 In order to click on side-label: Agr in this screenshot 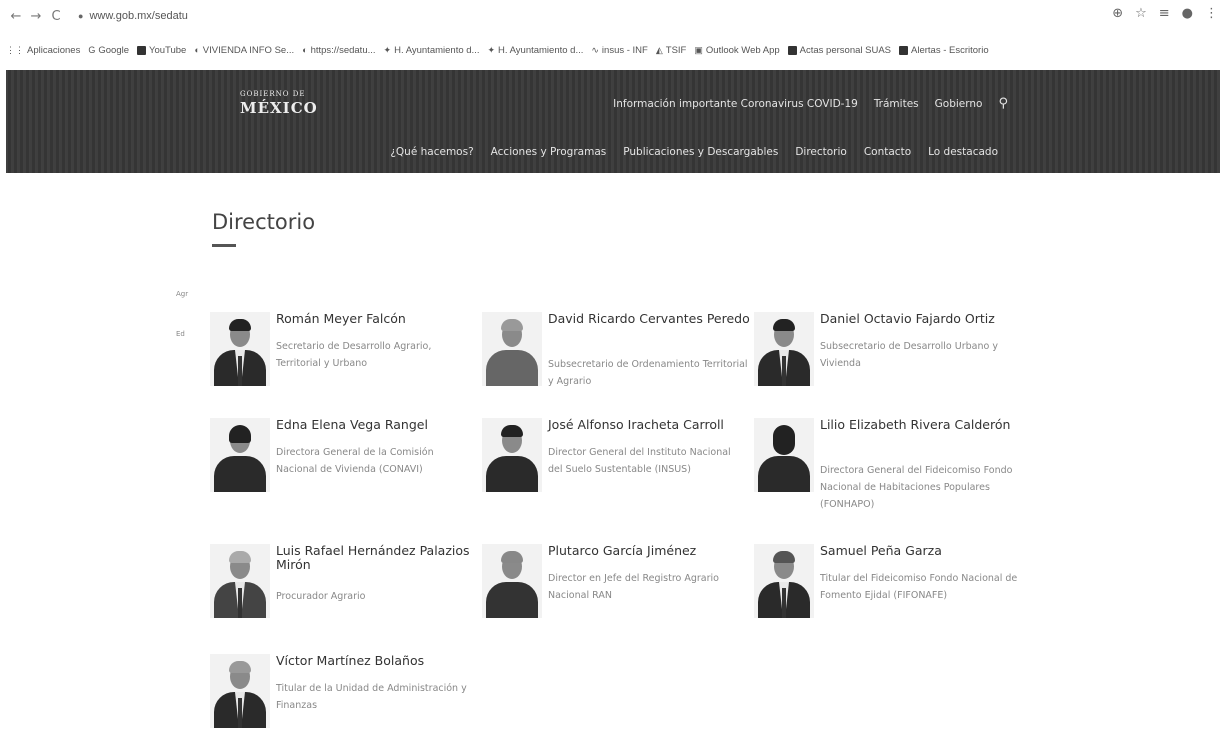, I will do `click(182, 294)`.